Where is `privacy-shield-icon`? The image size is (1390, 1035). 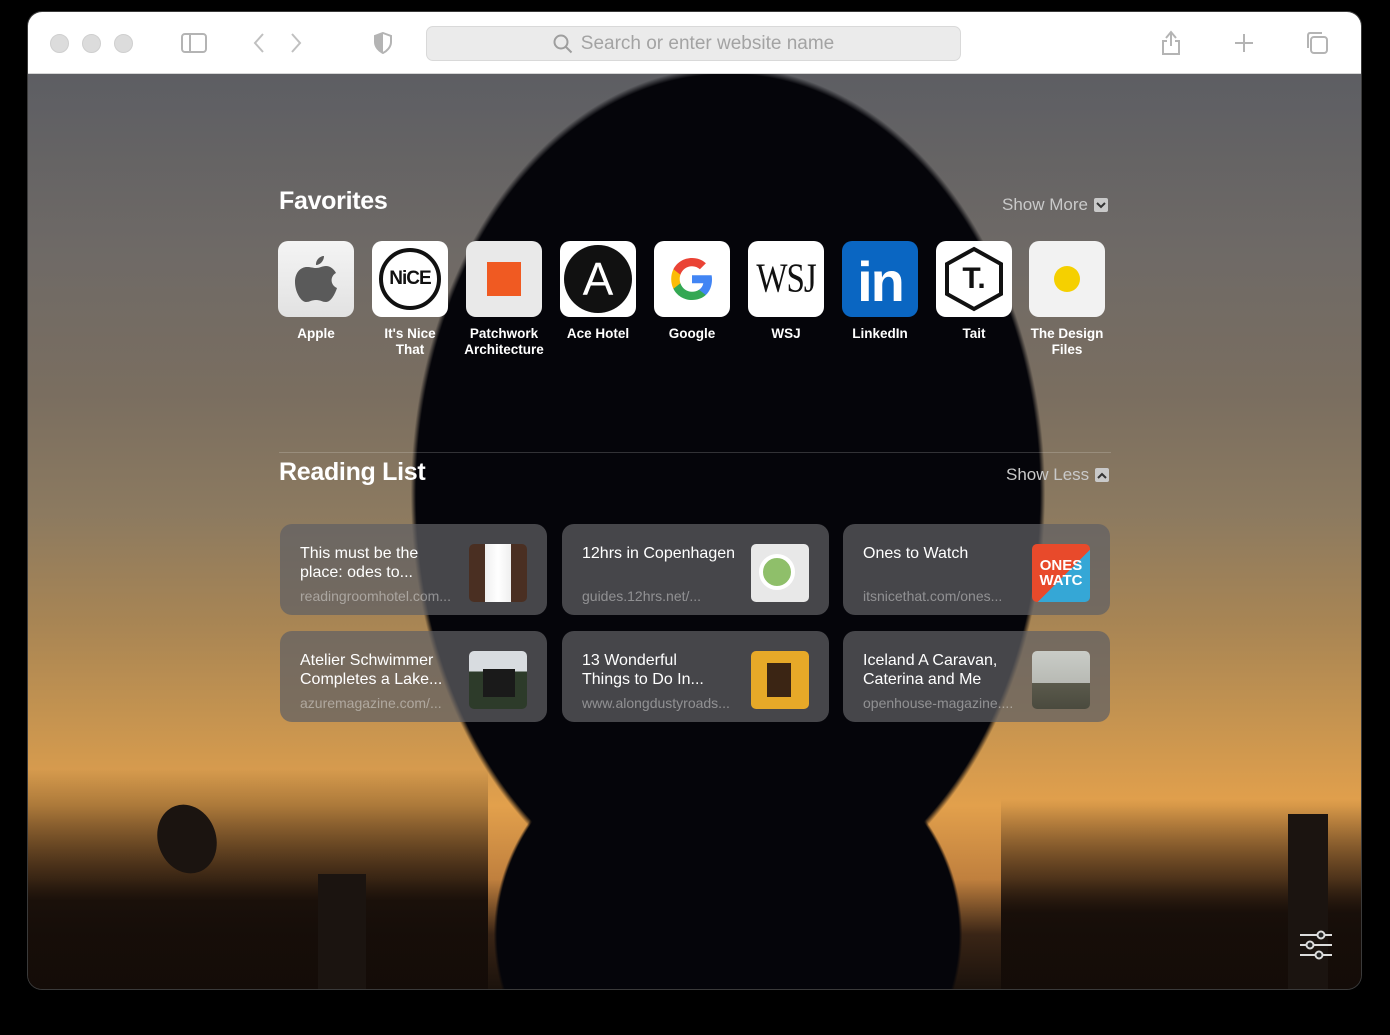 privacy-shield-icon is located at coordinates (383, 43).